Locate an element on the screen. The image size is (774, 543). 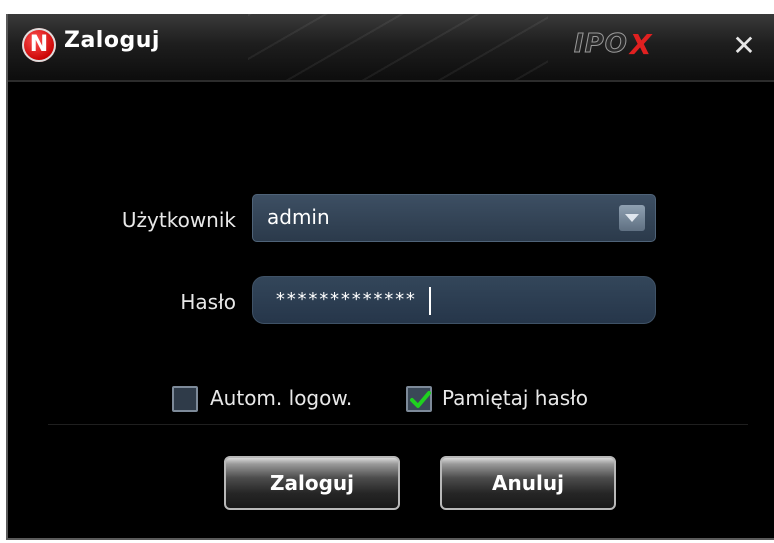
username-value: admin is located at coordinates (298, 217).